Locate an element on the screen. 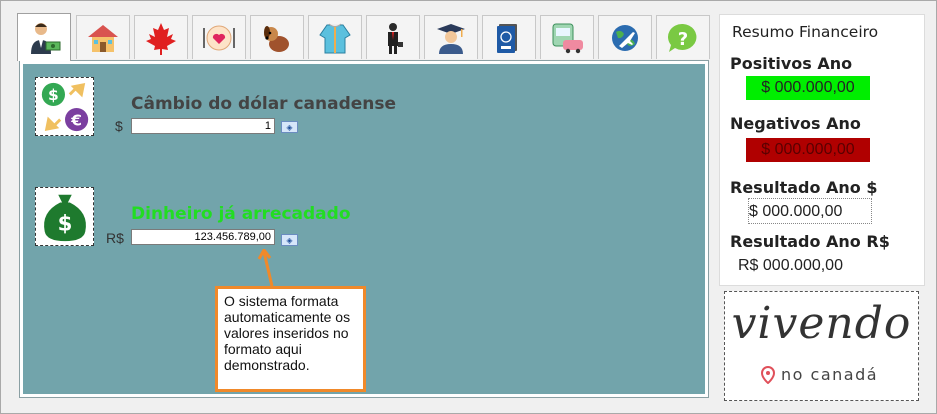  tab-pets is located at coordinates (277, 37).